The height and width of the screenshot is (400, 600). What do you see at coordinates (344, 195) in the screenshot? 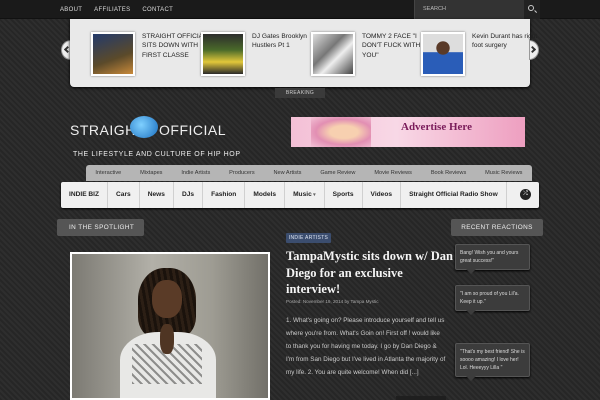
I see `nav-sports: Sports` at bounding box center [344, 195].